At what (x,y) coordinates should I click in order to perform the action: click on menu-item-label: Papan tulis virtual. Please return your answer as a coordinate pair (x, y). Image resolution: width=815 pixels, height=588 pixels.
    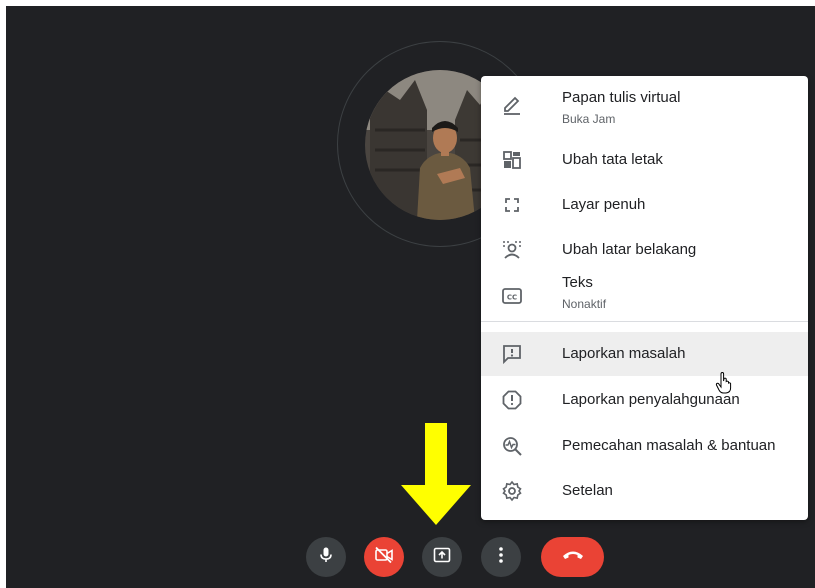
    Looking at the image, I should click on (621, 97).